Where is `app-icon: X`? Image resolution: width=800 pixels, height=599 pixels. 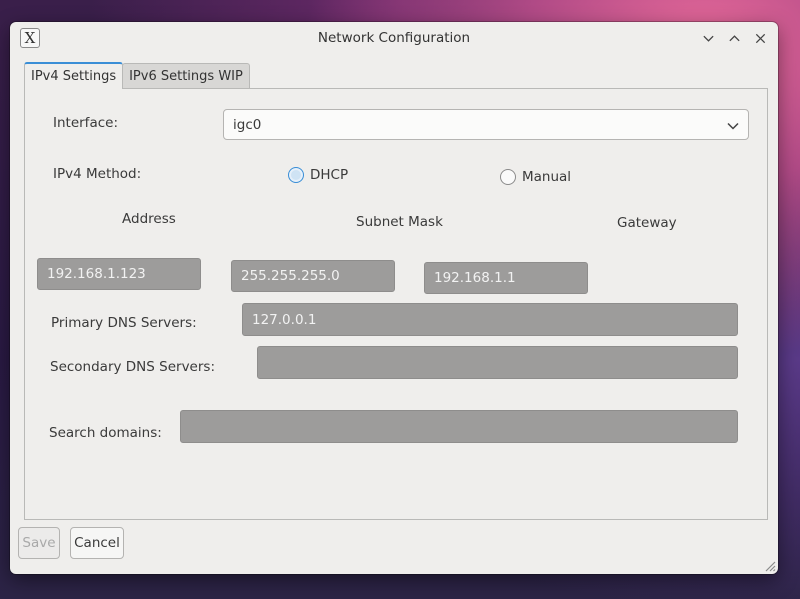 app-icon: X is located at coordinates (30, 38).